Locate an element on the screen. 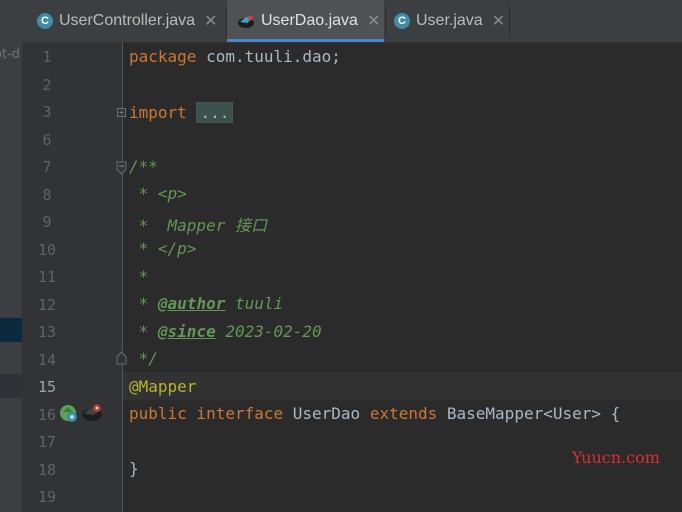 The image size is (682, 512). code-line-9: * Mapper 接口 is located at coordinates (198, 225).